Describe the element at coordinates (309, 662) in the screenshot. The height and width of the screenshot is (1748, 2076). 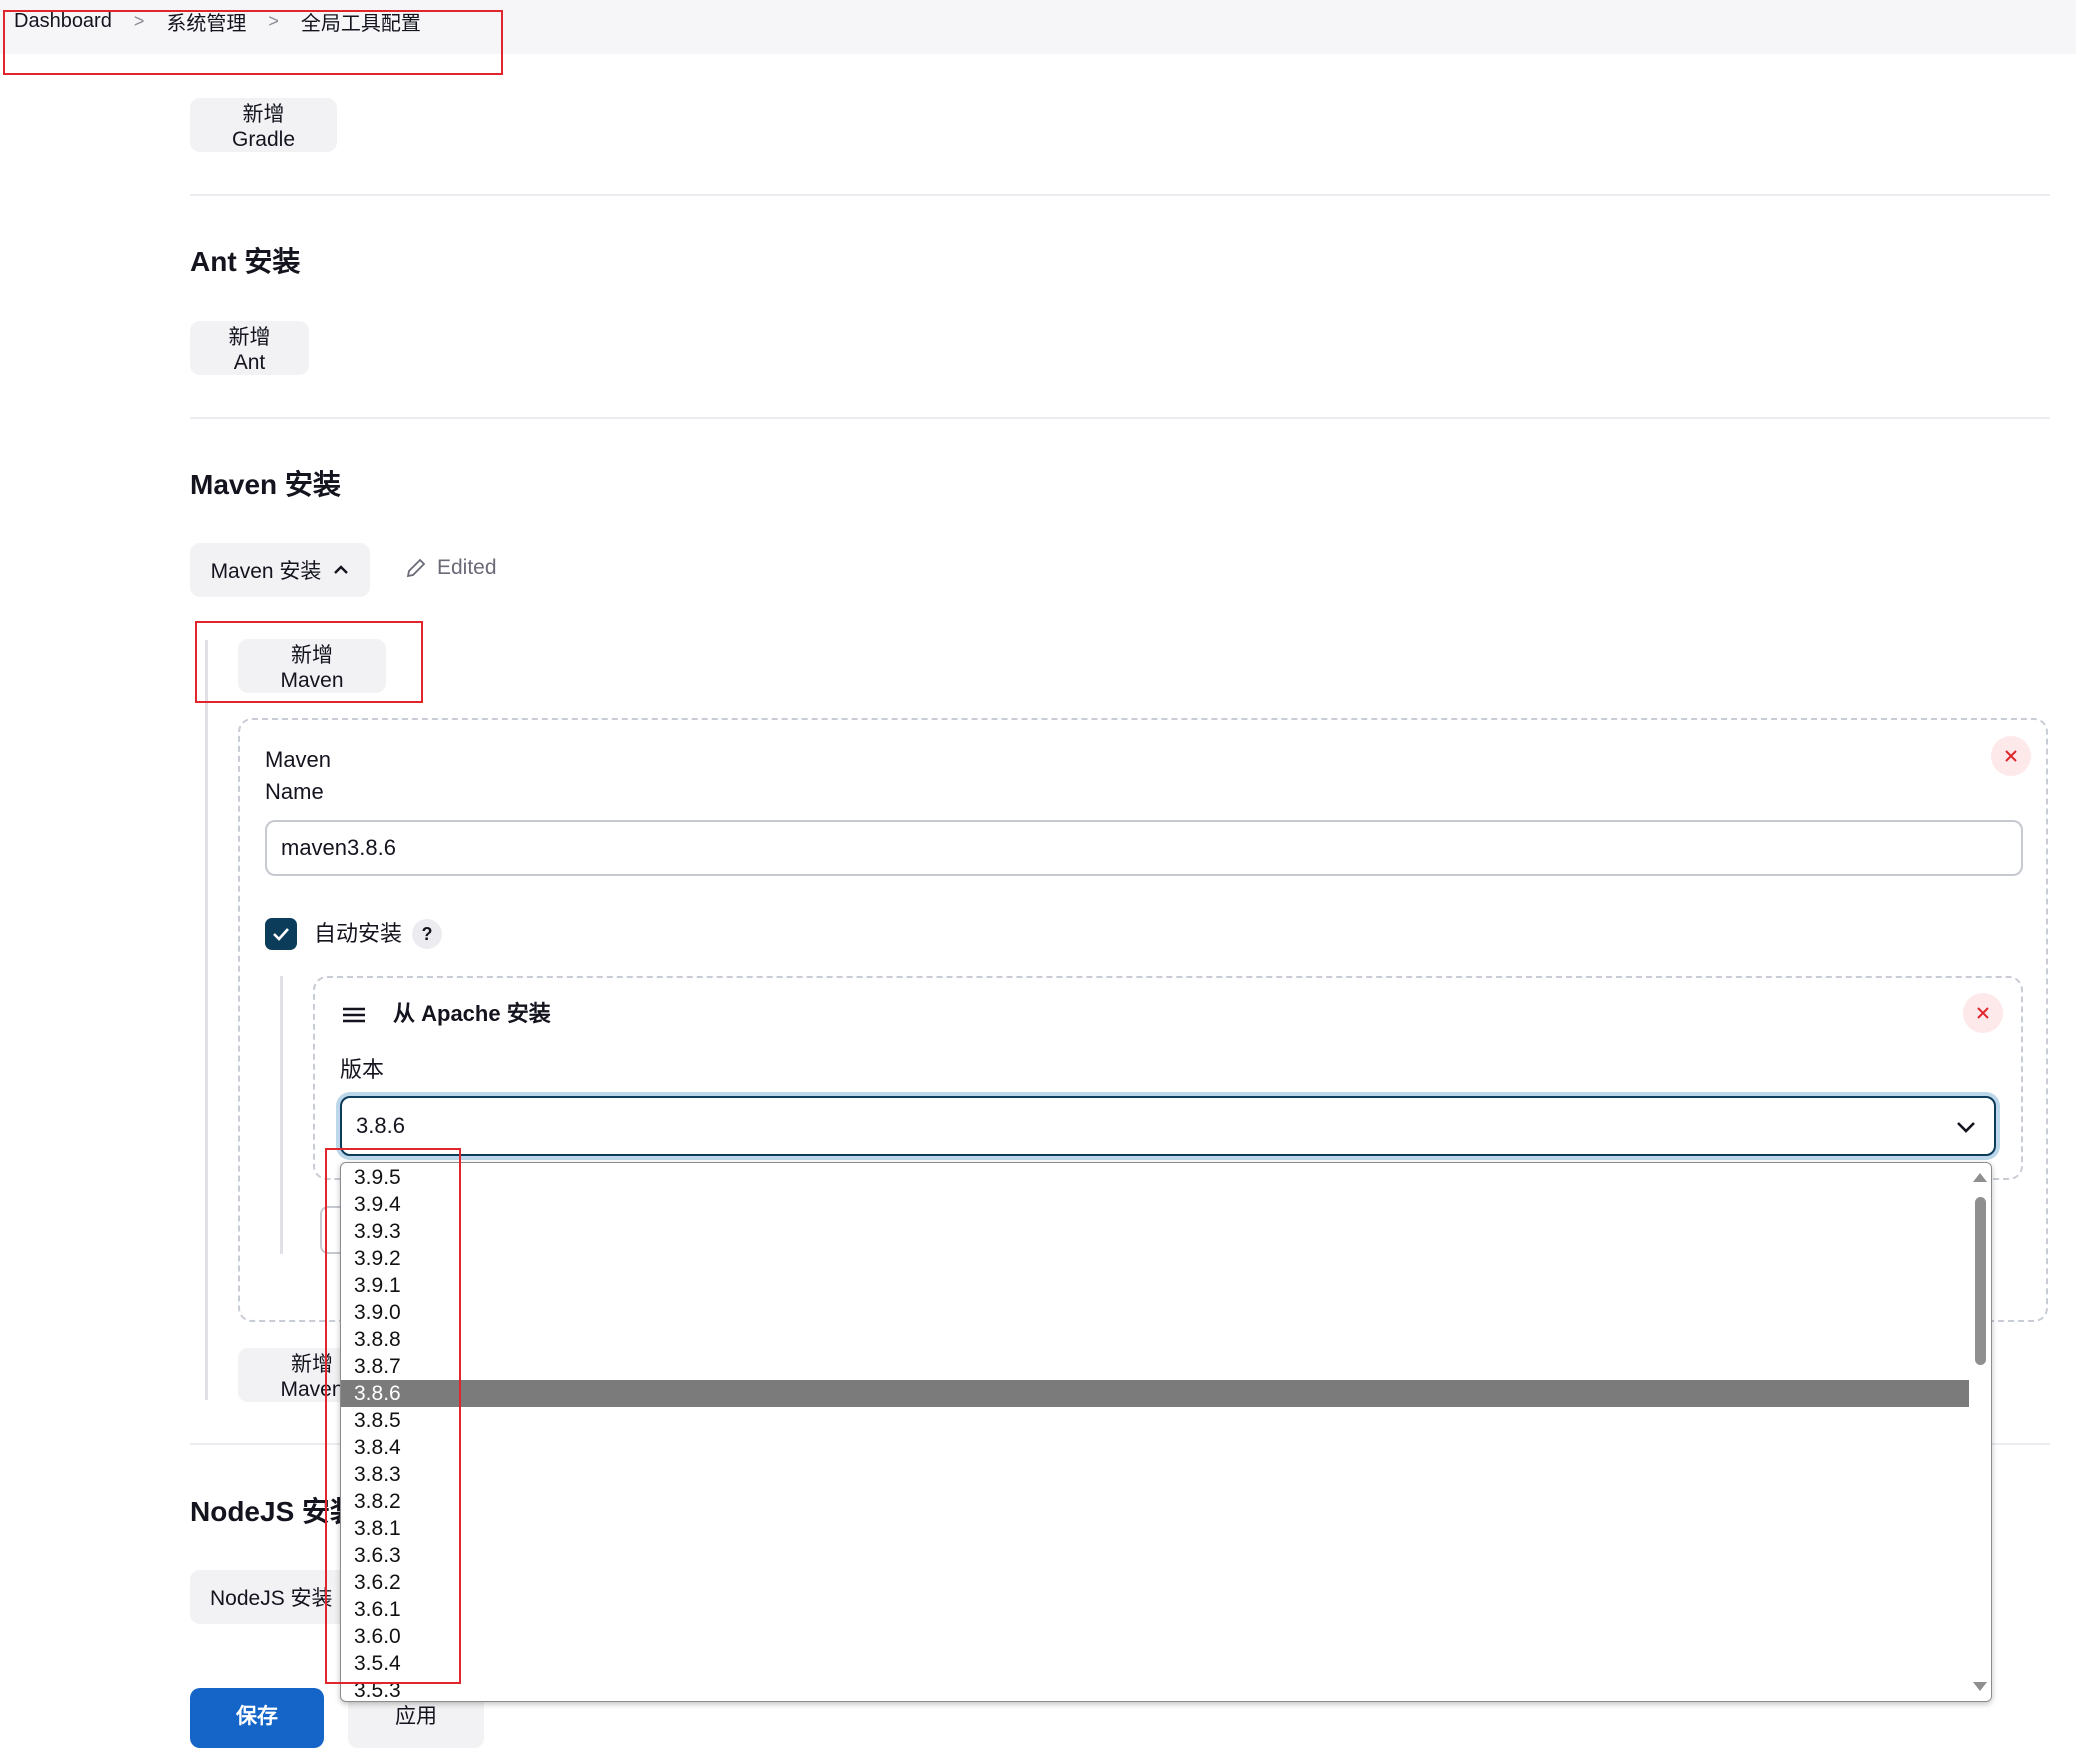
I see `annotation-box-add-maven` at that location.